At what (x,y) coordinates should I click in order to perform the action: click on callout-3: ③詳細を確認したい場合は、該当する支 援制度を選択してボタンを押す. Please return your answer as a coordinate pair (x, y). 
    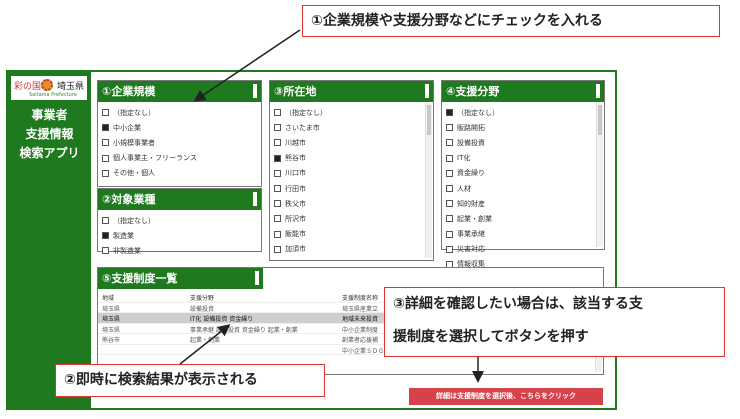
    Looking at the image, I should click on (554, 322).